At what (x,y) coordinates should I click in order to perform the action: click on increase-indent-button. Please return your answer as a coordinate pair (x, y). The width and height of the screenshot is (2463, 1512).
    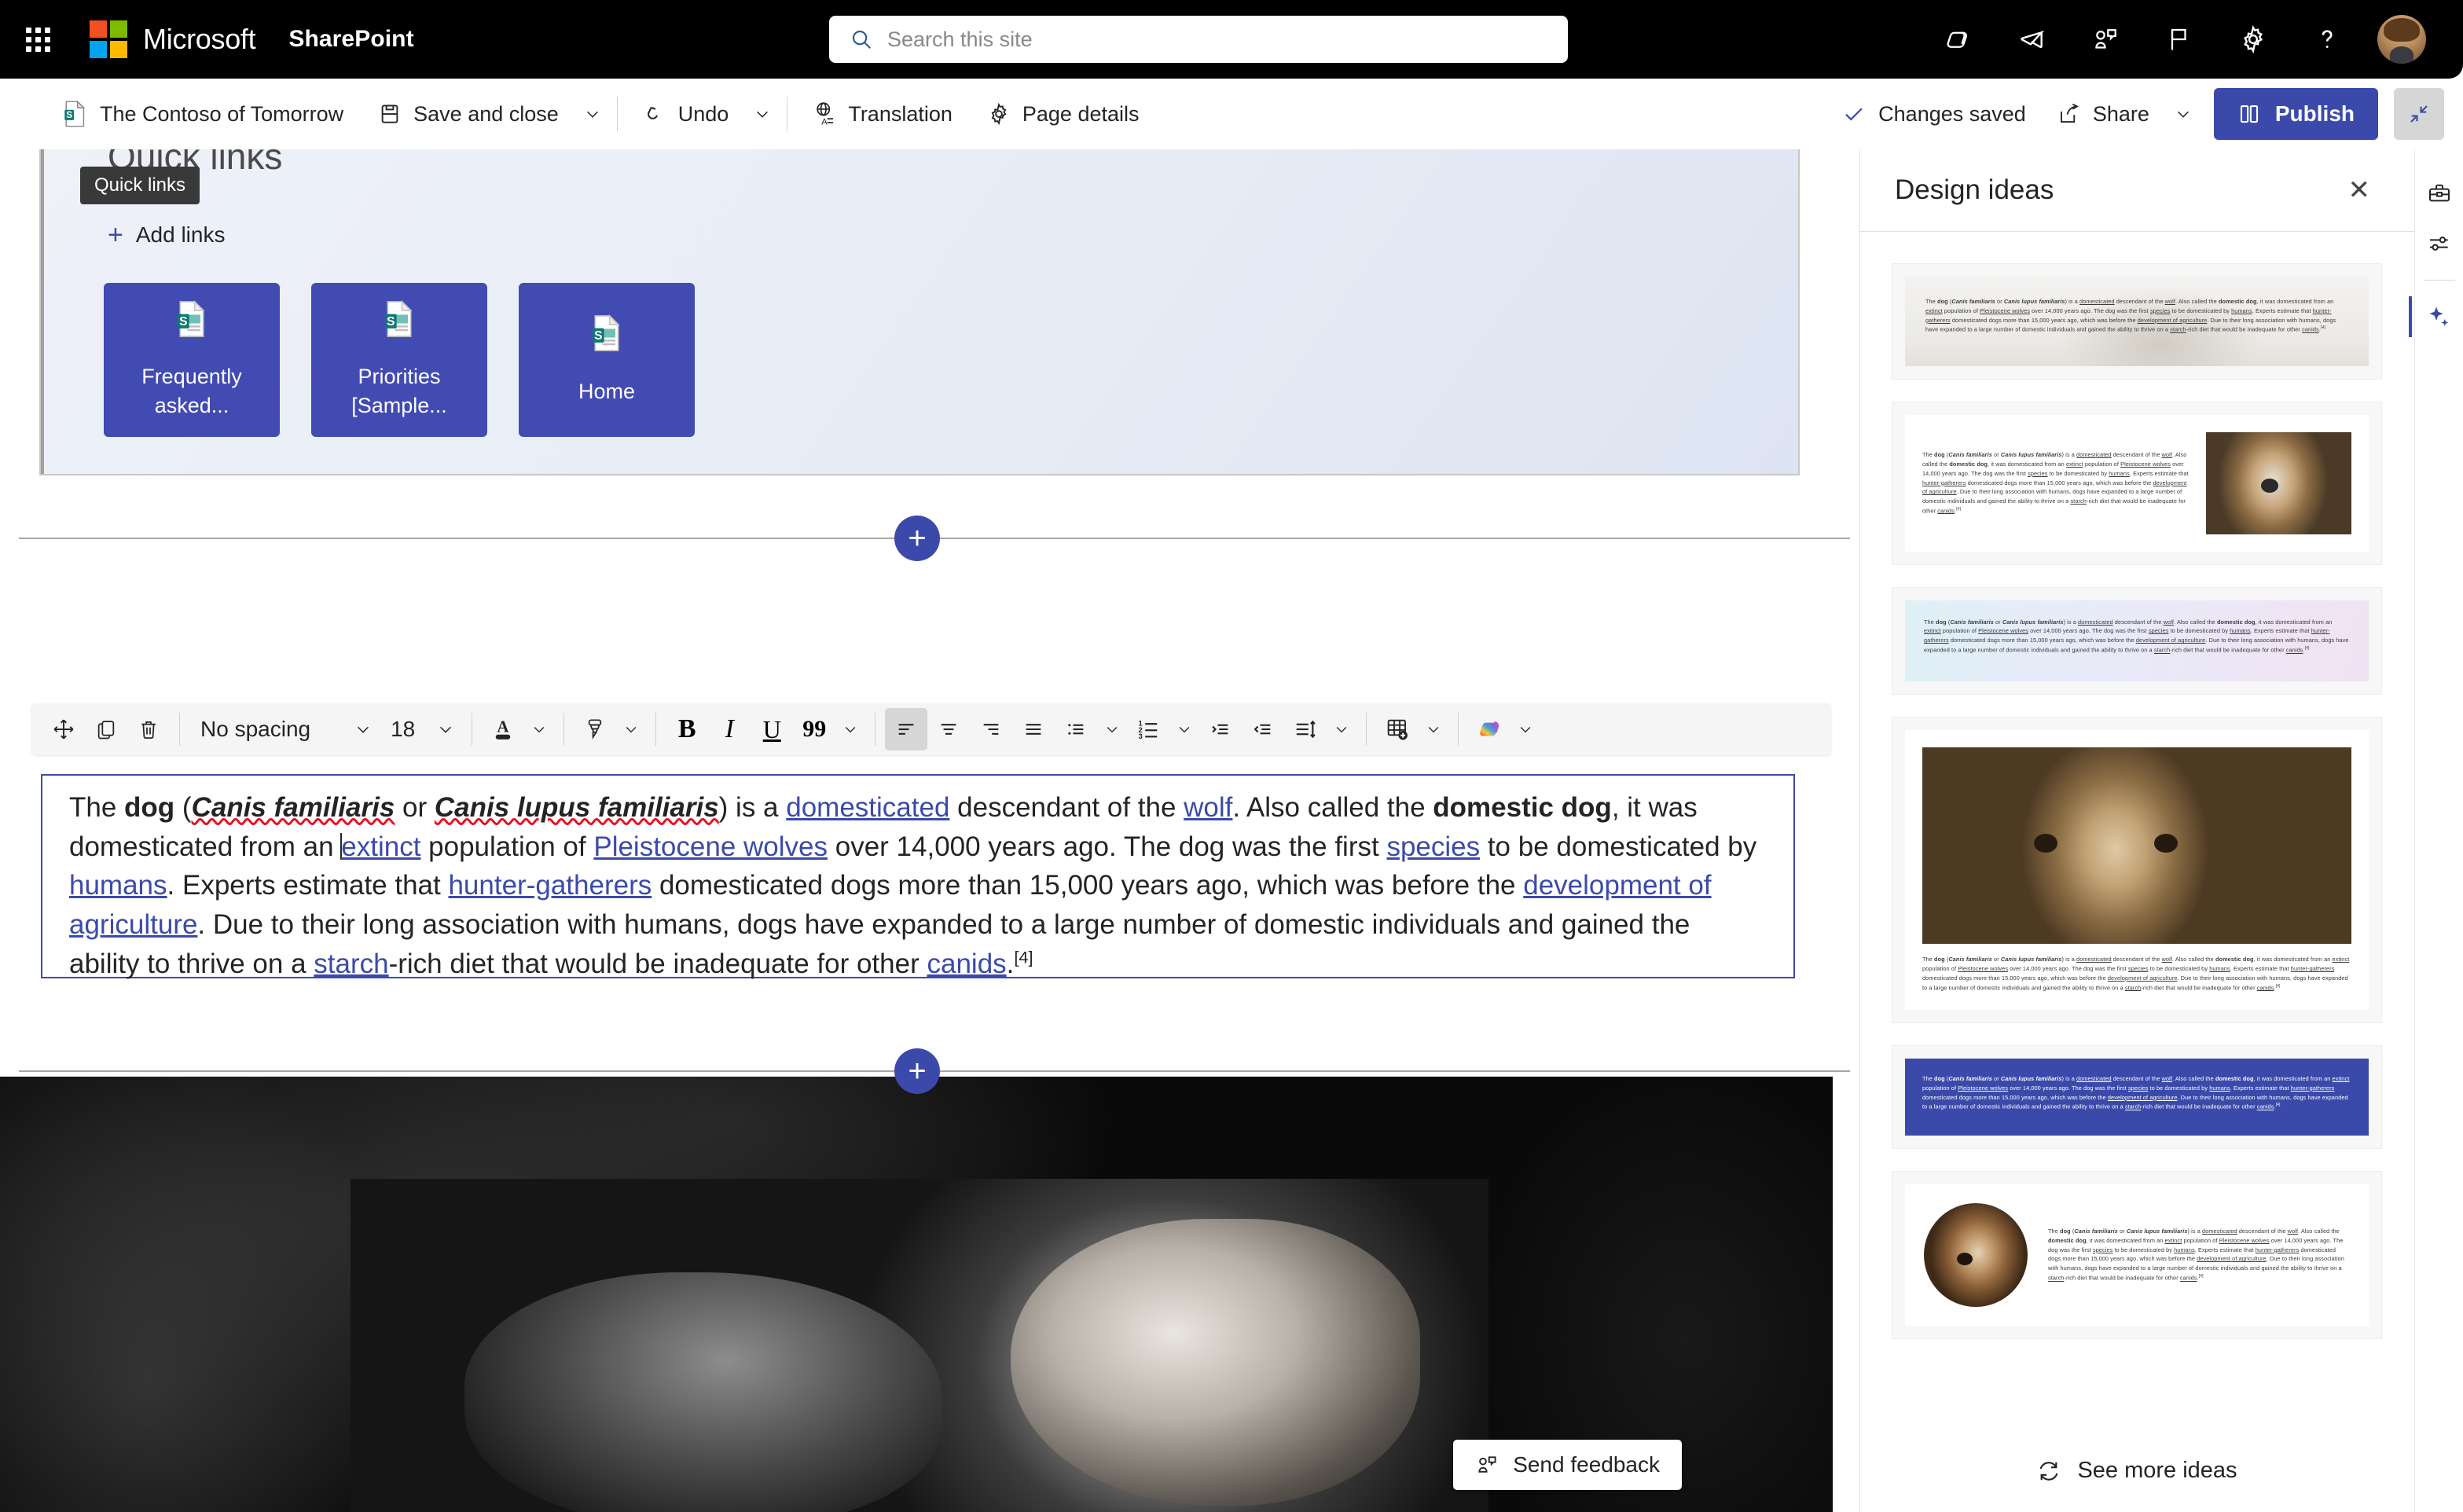
    Looking at the image, I should click on (1221, 729).